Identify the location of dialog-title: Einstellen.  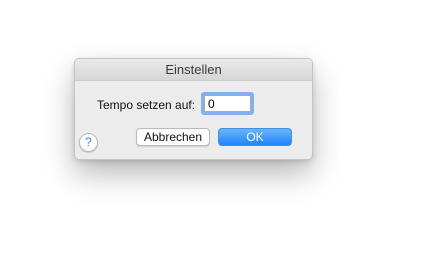
(193, 70).